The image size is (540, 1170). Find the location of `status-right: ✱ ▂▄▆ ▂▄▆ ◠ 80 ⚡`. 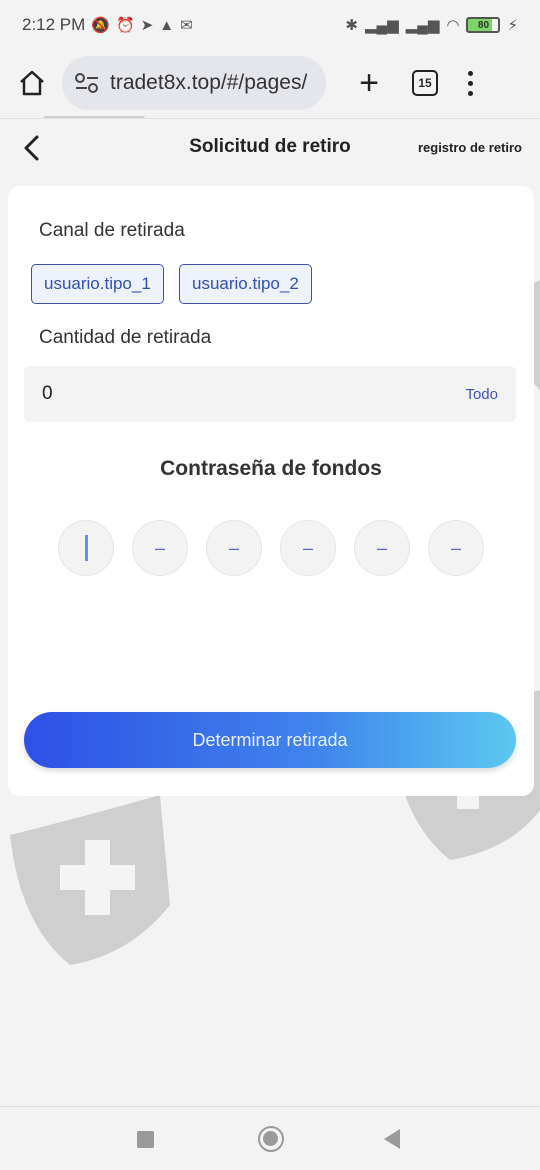

status-right: ✱ ▂▄▆ ▂▄▆ ◠ 80 ⚡ is located at coordinates (431, 25).